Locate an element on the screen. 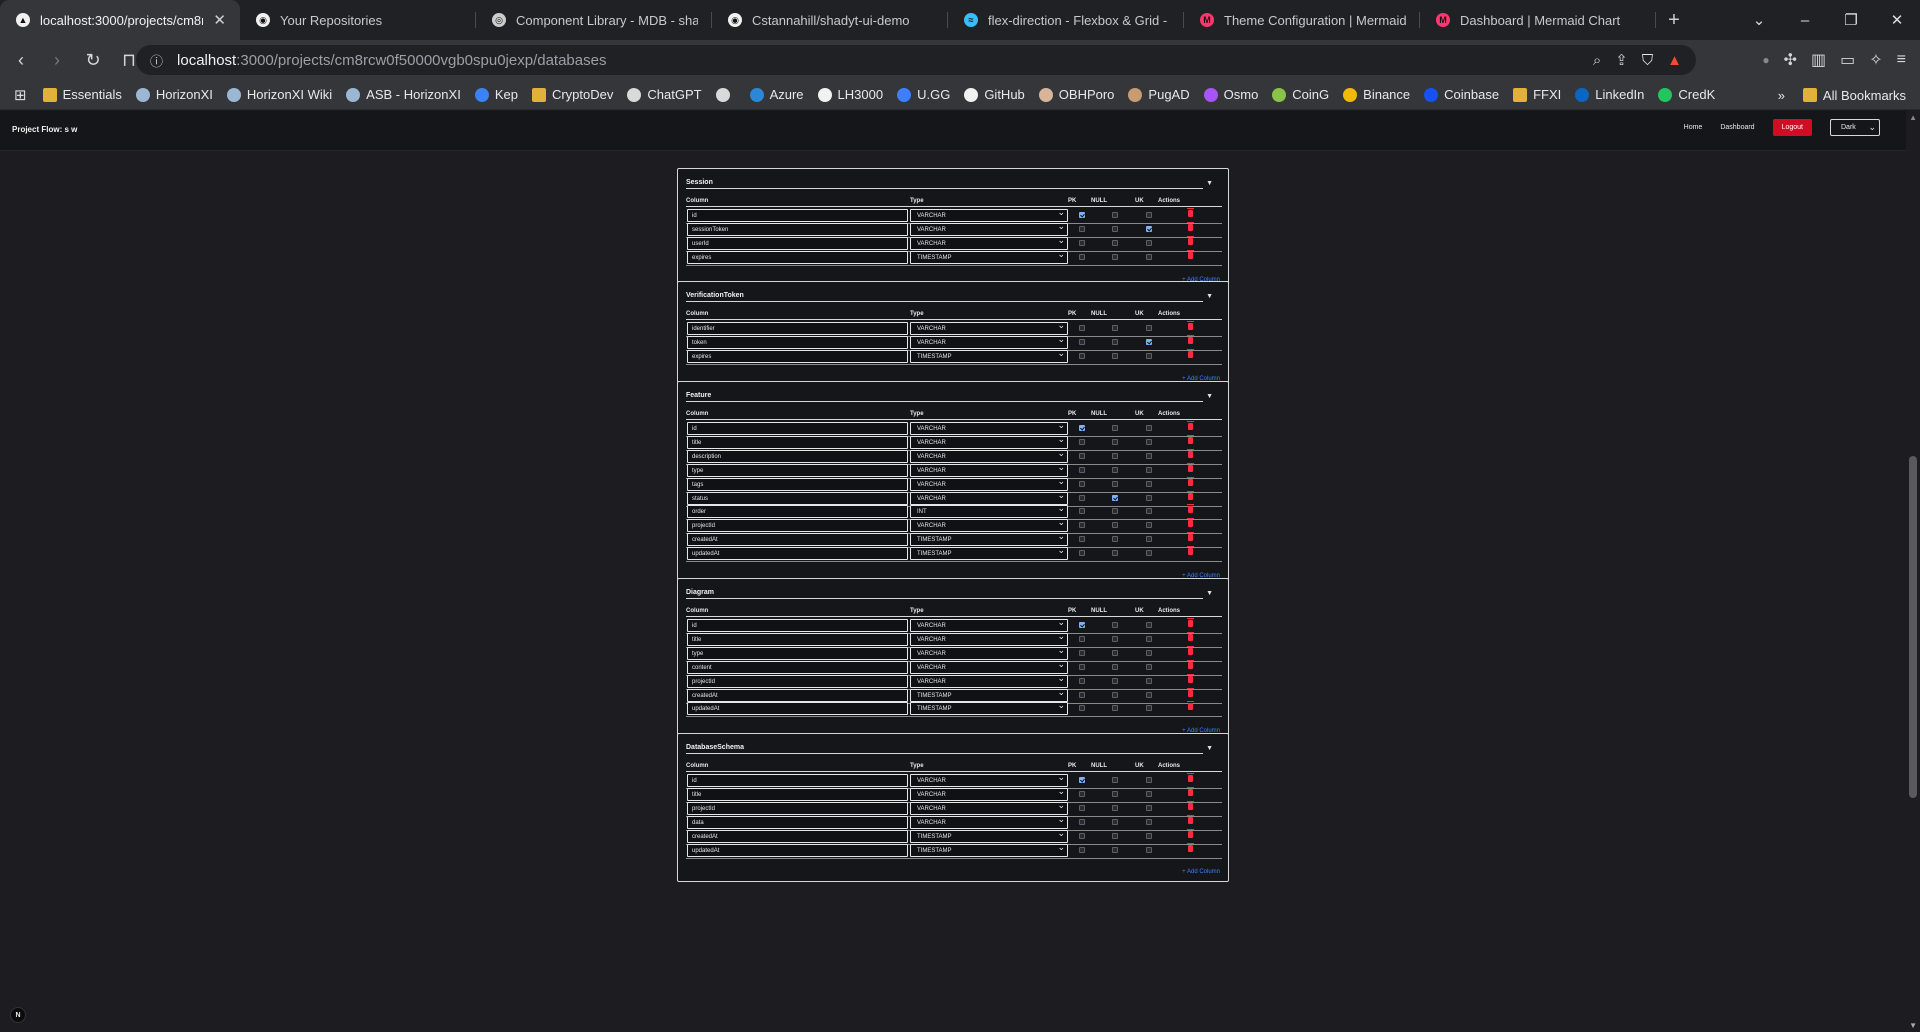 The image size is (1920, 1032). bookmark-item: HorizonXI Wiki is located at coordinates (279, 94).